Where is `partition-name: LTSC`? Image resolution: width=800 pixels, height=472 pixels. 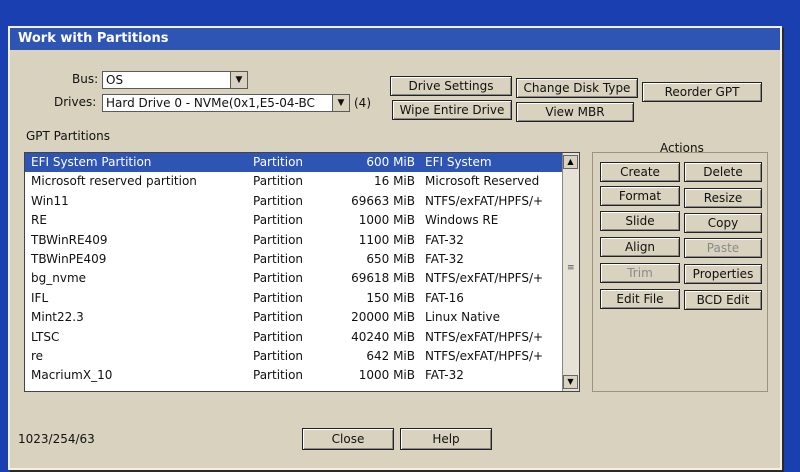
partition-name: LTSC is located at coordinates (45, 336).